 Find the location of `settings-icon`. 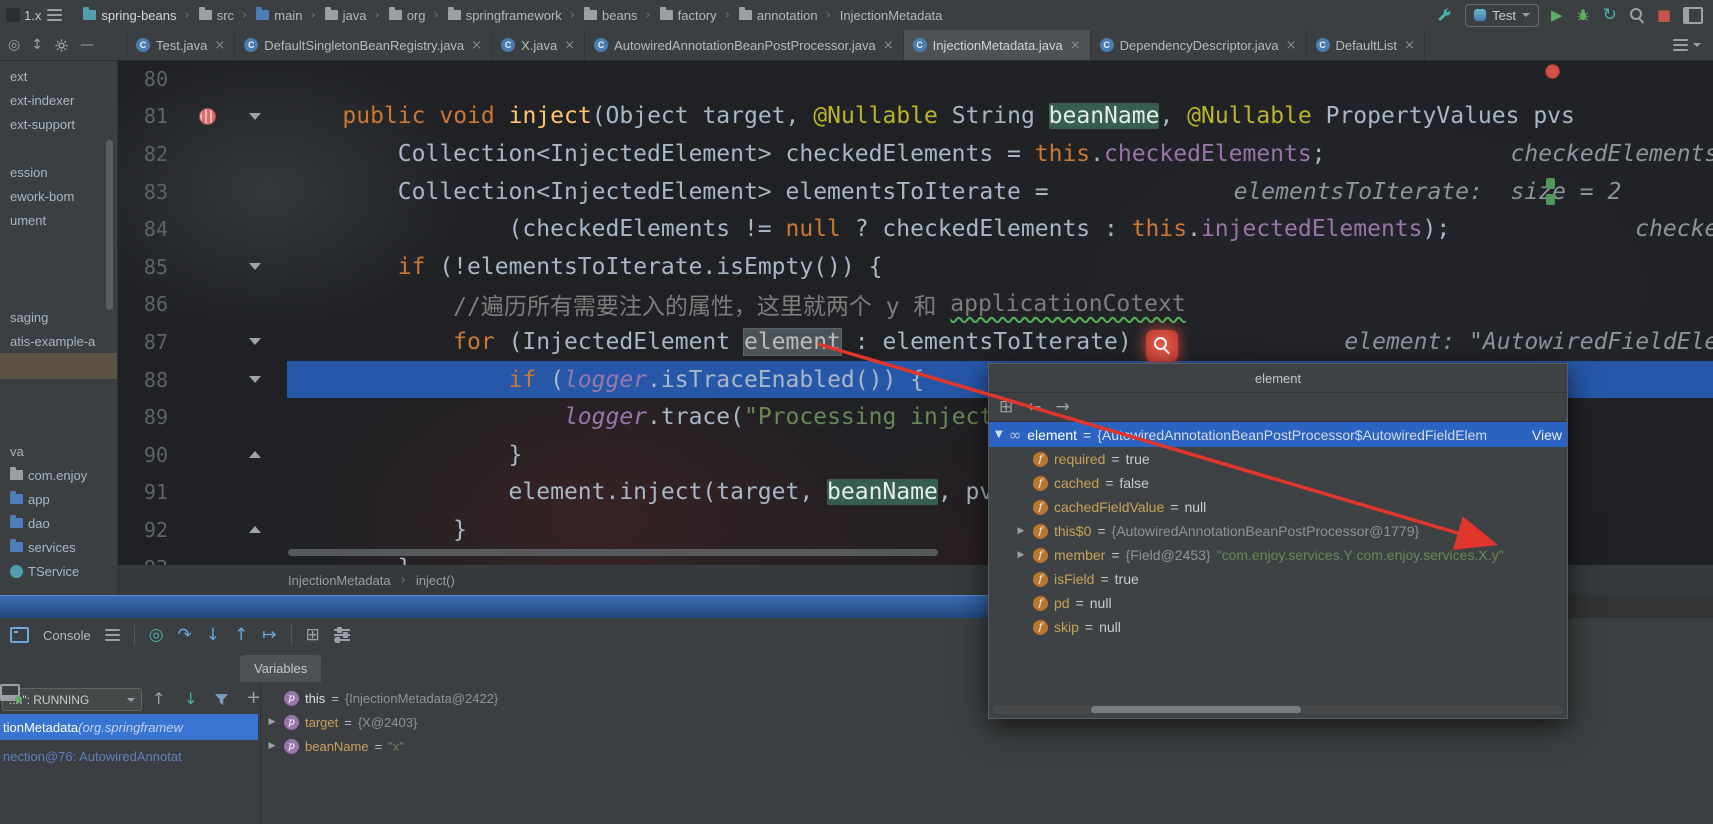

settings-icon is located at coordinates (341, 635).